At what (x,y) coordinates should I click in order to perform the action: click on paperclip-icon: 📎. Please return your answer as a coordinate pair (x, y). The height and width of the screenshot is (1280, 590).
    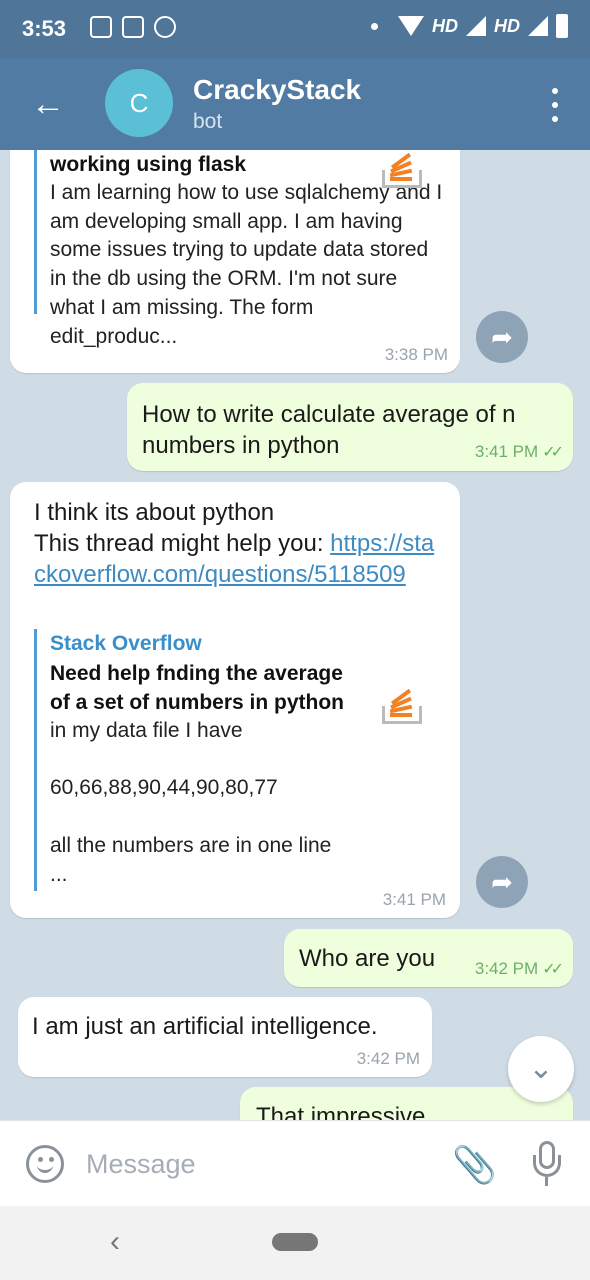
    Looking at the image, I should click on (474, 1165).